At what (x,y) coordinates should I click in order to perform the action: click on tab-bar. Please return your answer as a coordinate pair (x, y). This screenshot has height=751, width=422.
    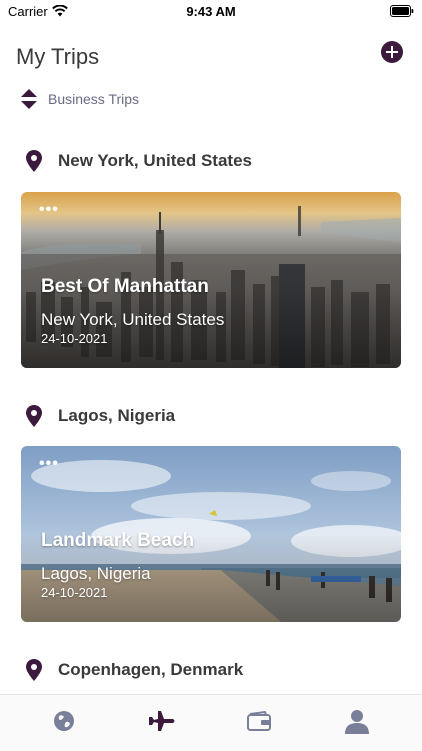
    Looking at the image, I should click on (211, 722).